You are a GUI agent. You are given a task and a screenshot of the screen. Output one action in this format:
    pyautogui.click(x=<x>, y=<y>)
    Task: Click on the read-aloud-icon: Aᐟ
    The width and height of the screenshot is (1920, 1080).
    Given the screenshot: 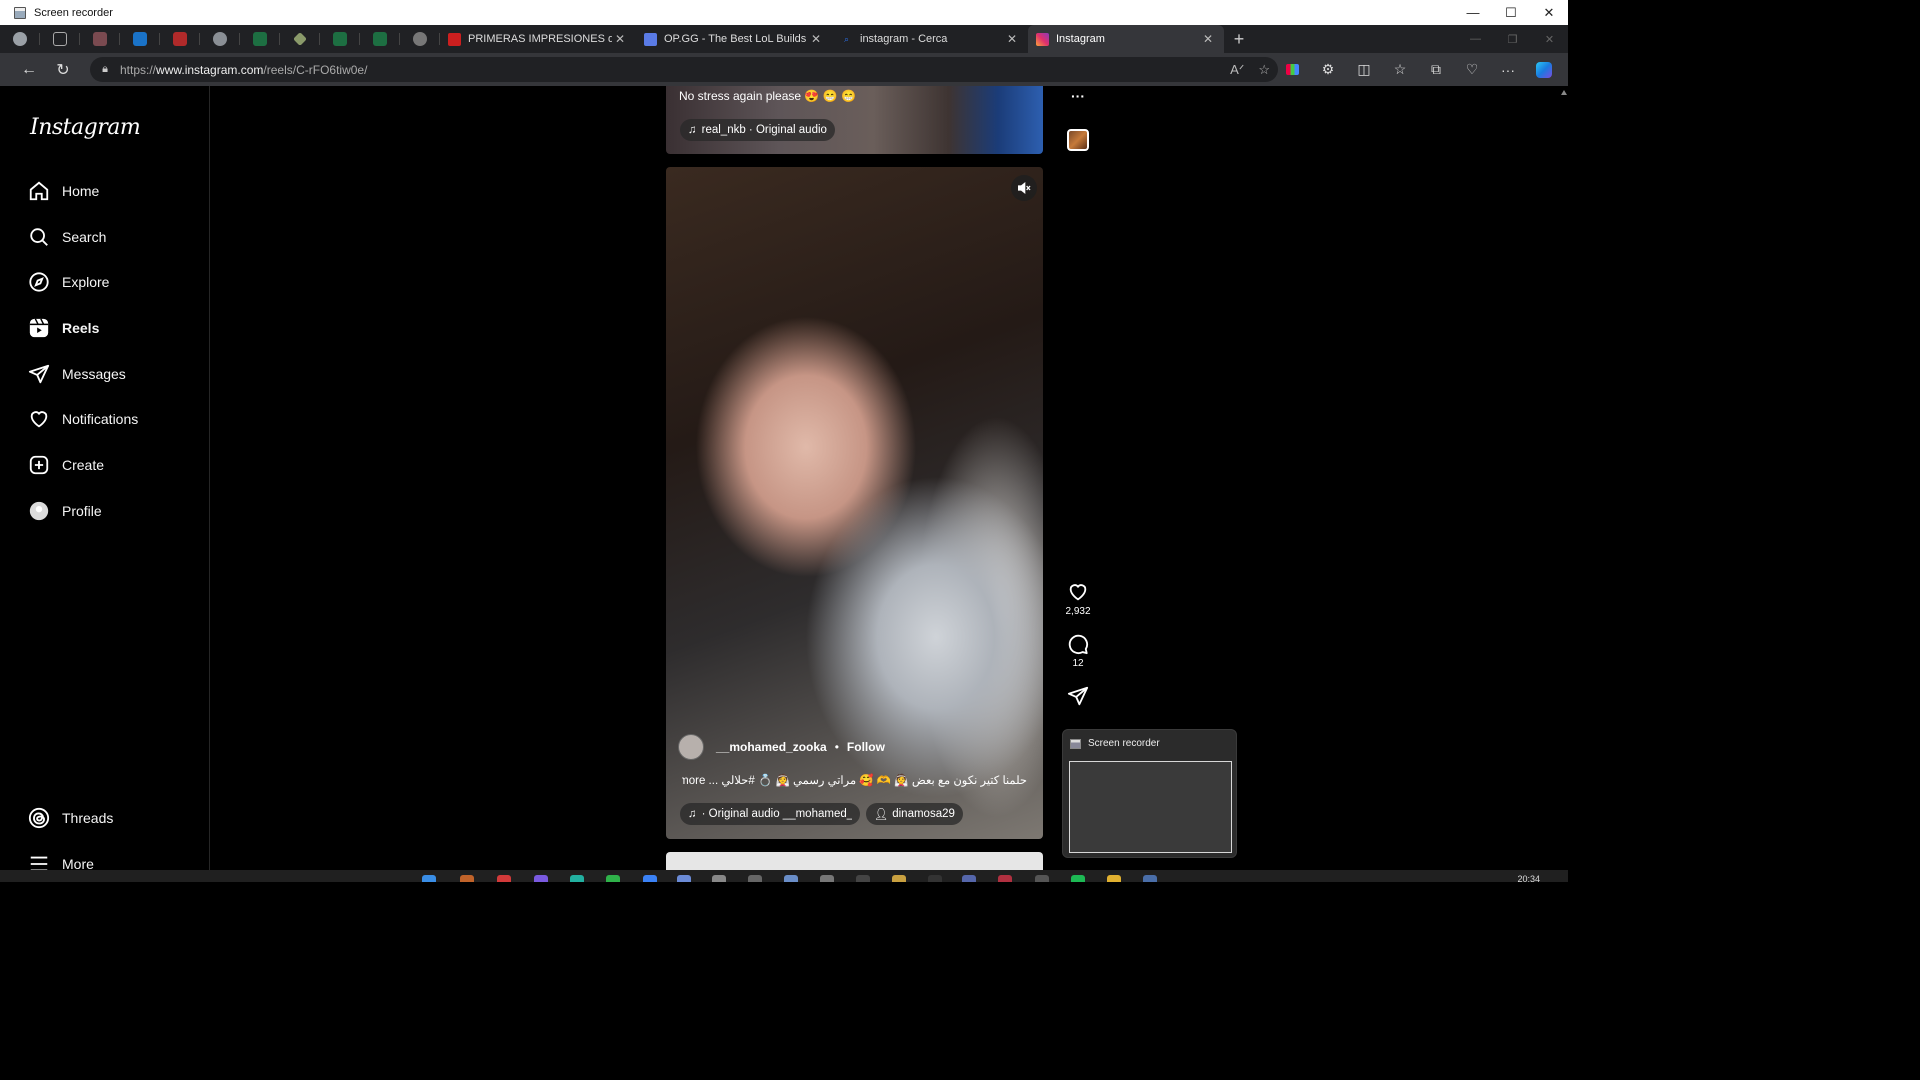 What is the action you would take?
    pyautogui.click(x=1237, y=70)
    